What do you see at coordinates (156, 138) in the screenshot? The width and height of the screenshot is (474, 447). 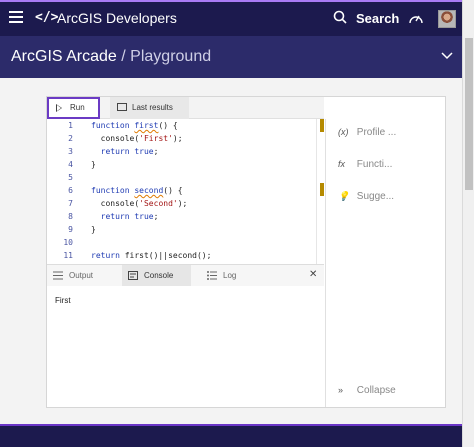 I see `code-token: 'First'` at bounding box center [156, 138].